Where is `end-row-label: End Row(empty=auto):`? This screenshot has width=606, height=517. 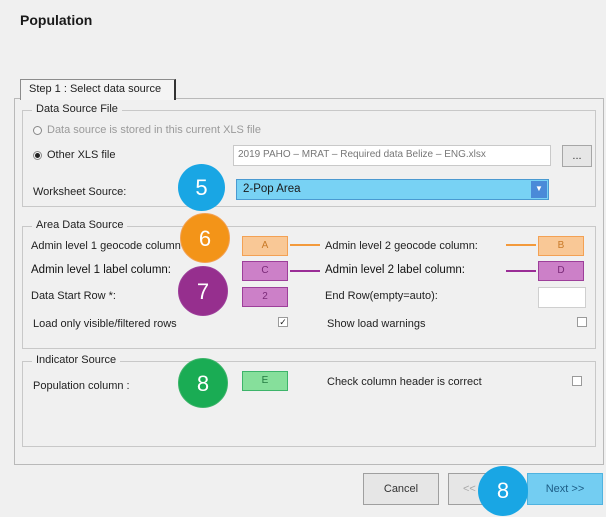
end-row-label: End Row(empty=auto): is located at coordinates (381, 296).